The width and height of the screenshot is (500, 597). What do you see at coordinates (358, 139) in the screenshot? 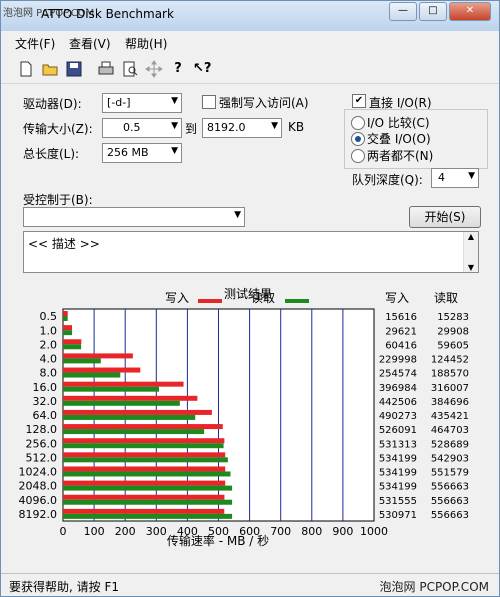
I see `overlapped-io-radio` at bounding box center [358, 139].